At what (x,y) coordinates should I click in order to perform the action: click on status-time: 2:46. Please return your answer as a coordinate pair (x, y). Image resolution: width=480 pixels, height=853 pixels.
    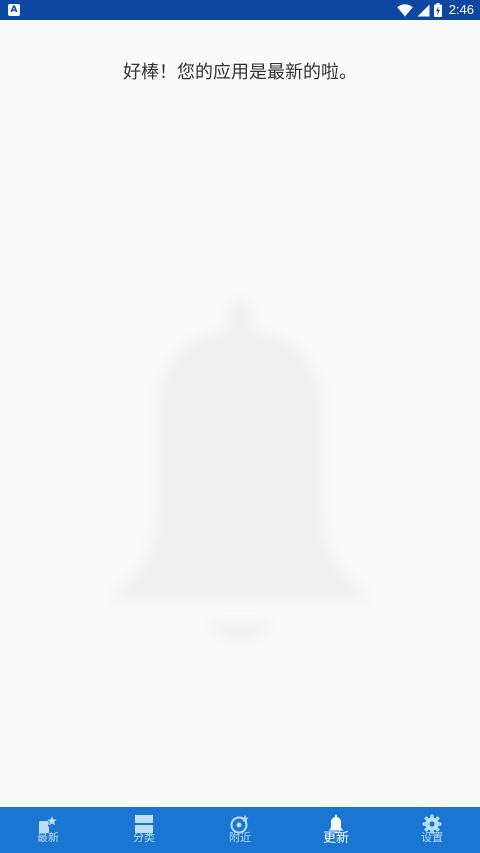
    Looking at the image, I should click on (461, 9).